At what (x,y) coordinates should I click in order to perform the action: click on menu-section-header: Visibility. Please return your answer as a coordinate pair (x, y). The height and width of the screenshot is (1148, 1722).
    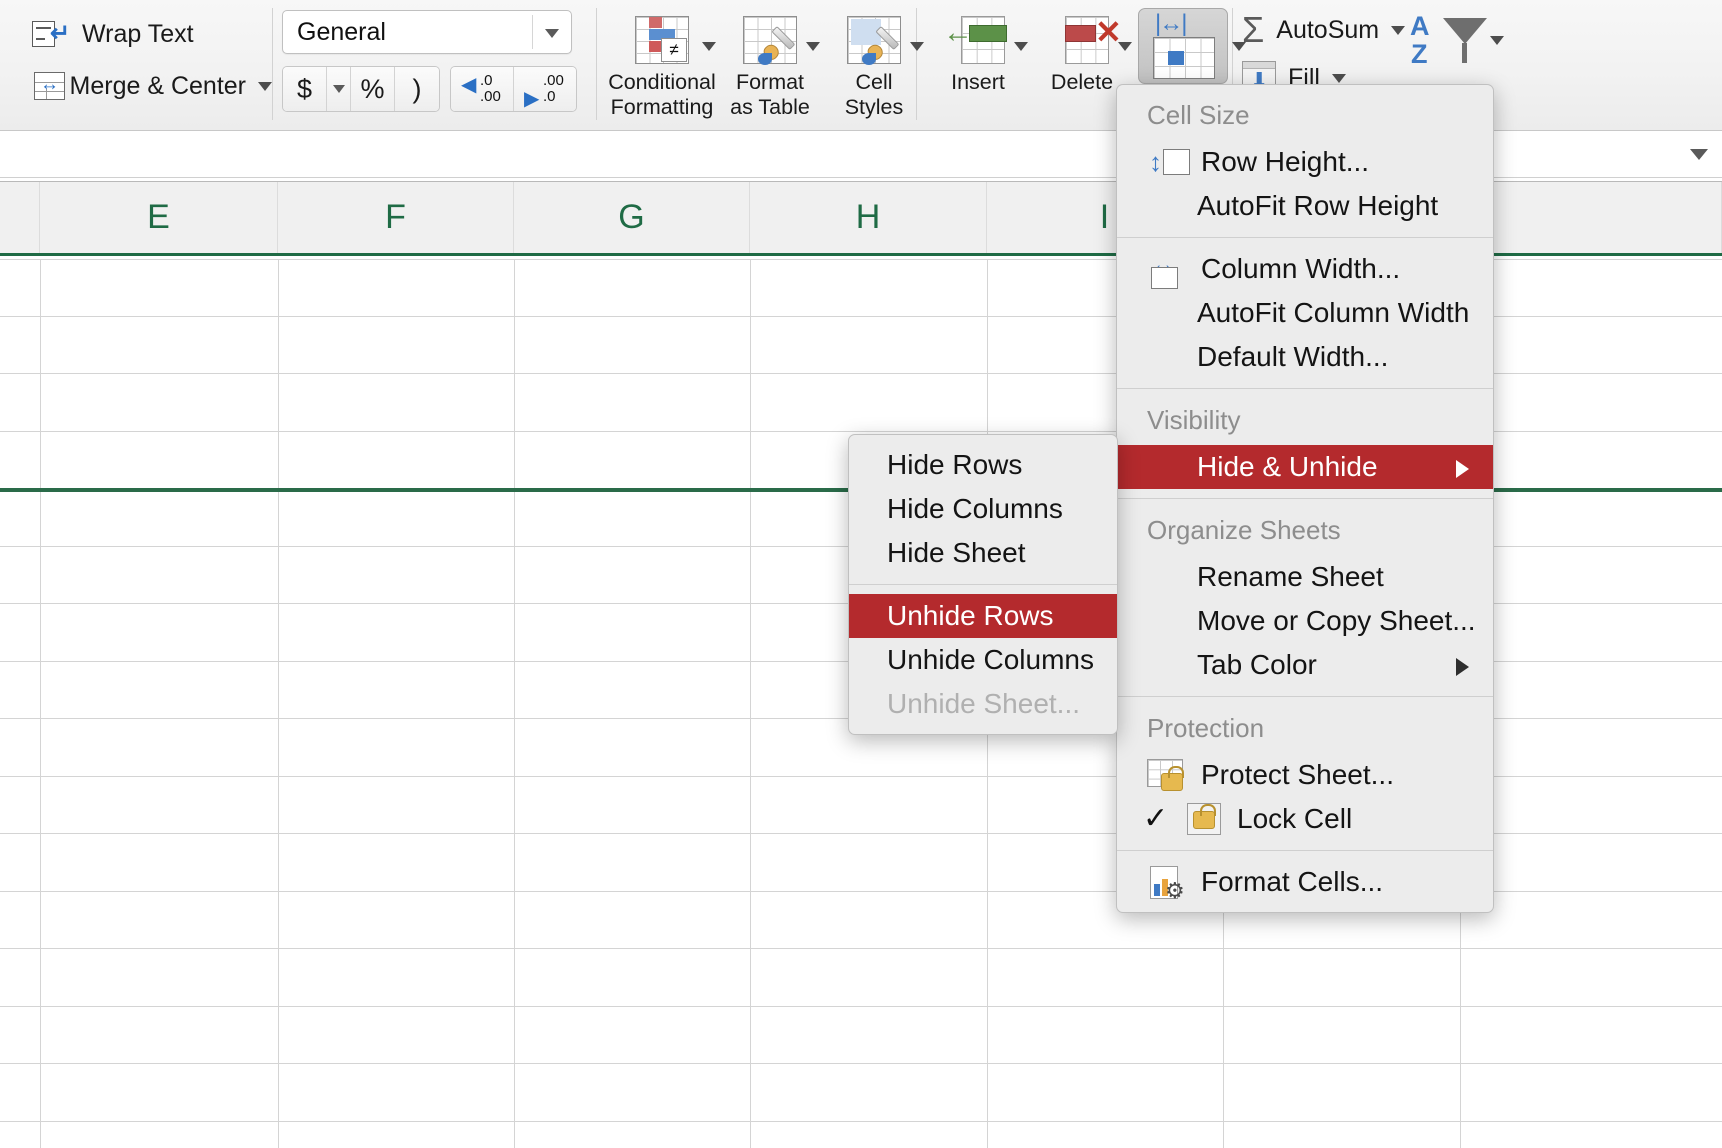
    Looking at the image, I should click on (1194, 420).